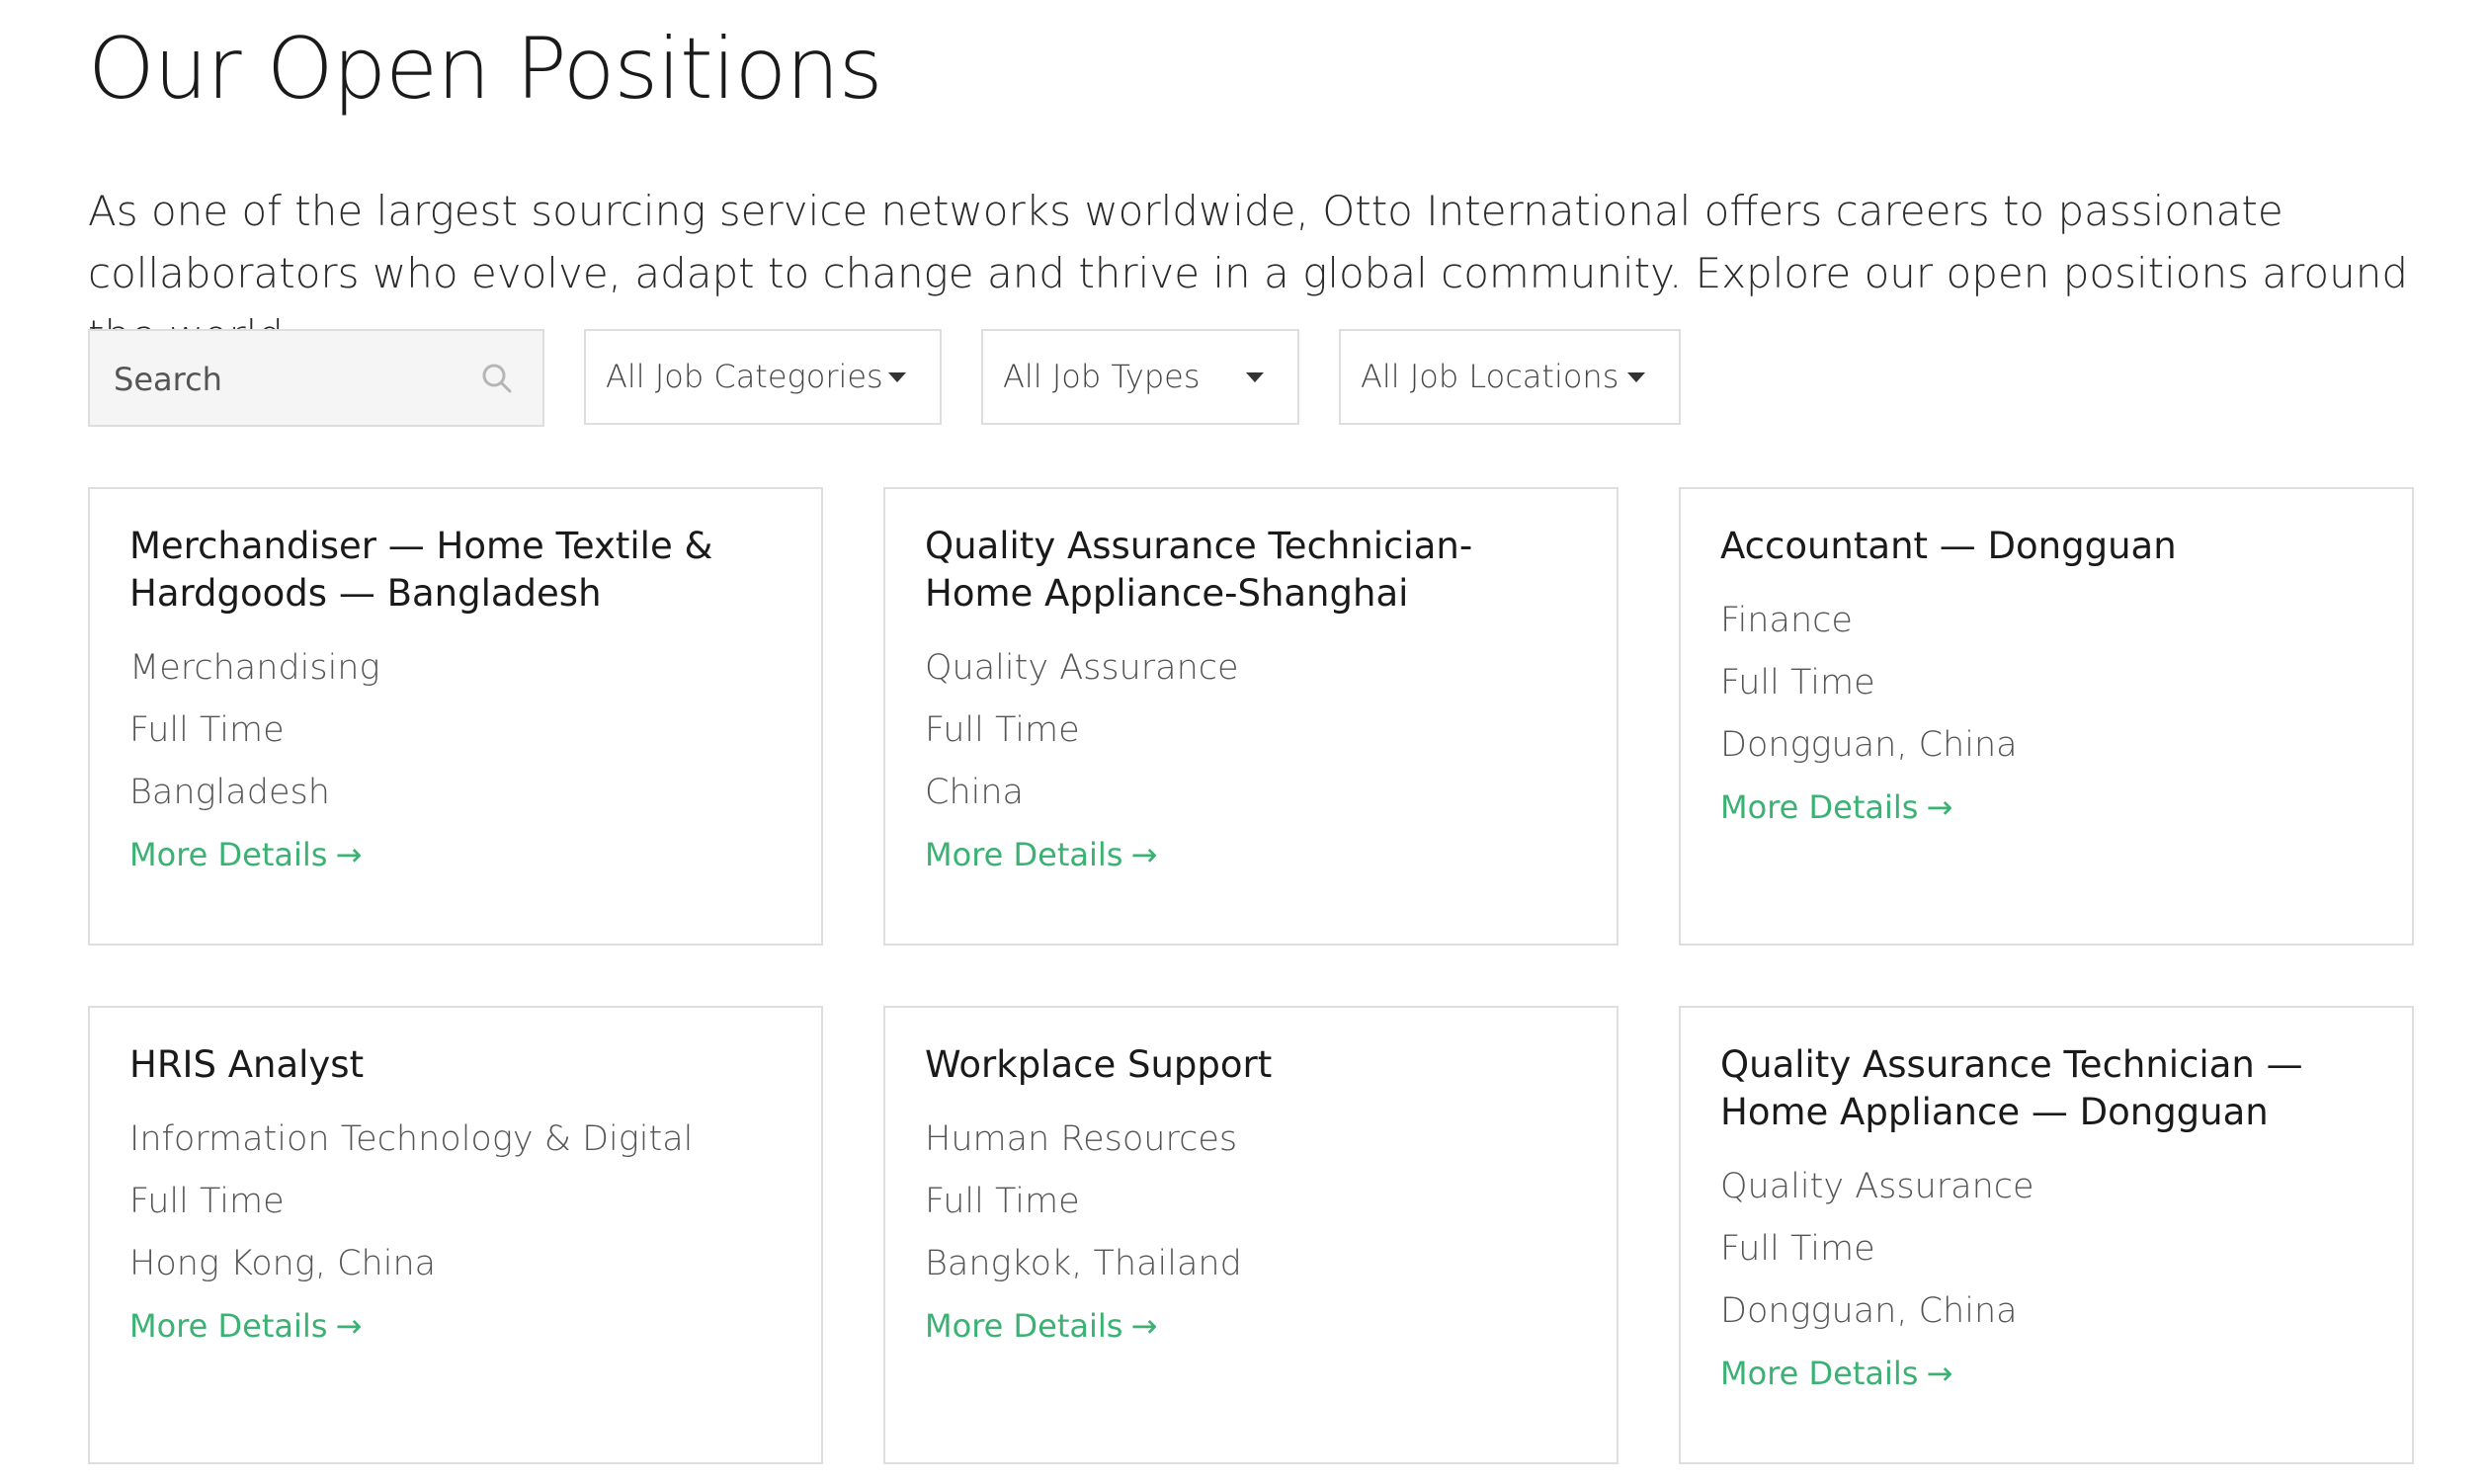  Describe the element at coordinates (1102, 376) in the screenshot. I see `job-types-label: All Job Types` at that location.